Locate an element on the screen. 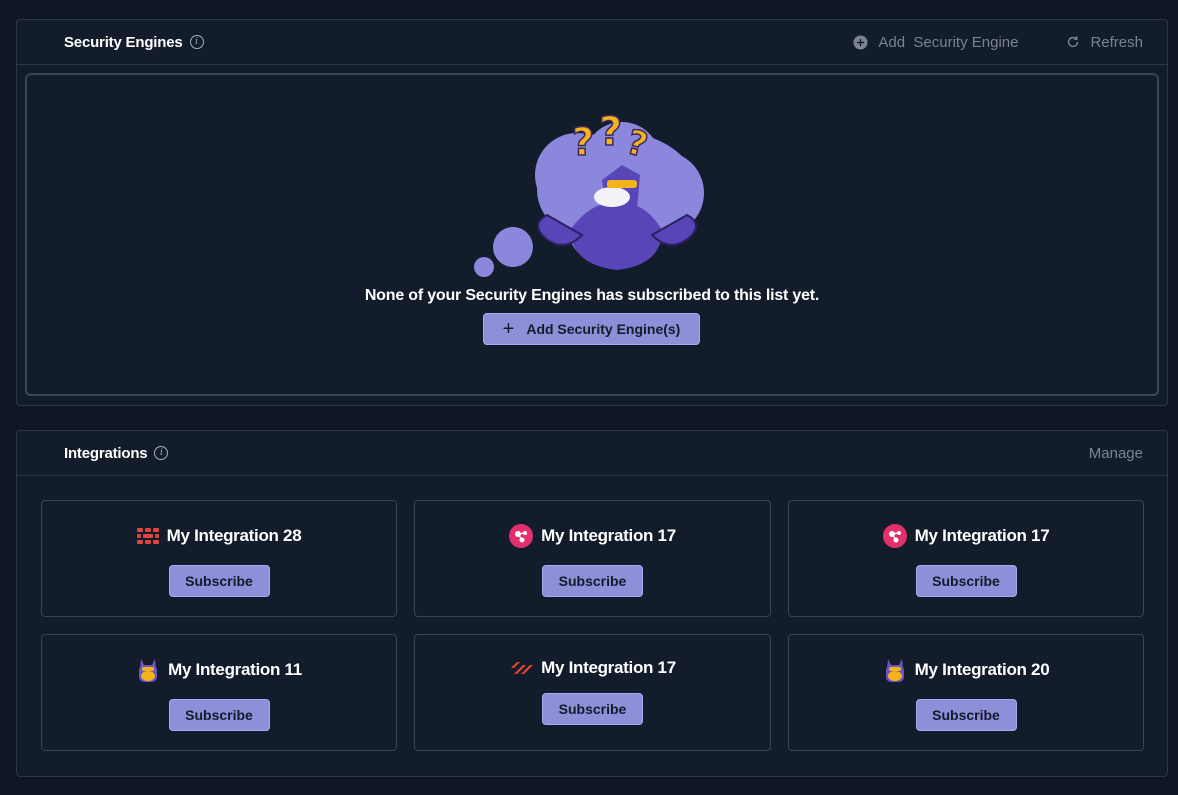  paloalto-icon is located at coordinates (521, 668).